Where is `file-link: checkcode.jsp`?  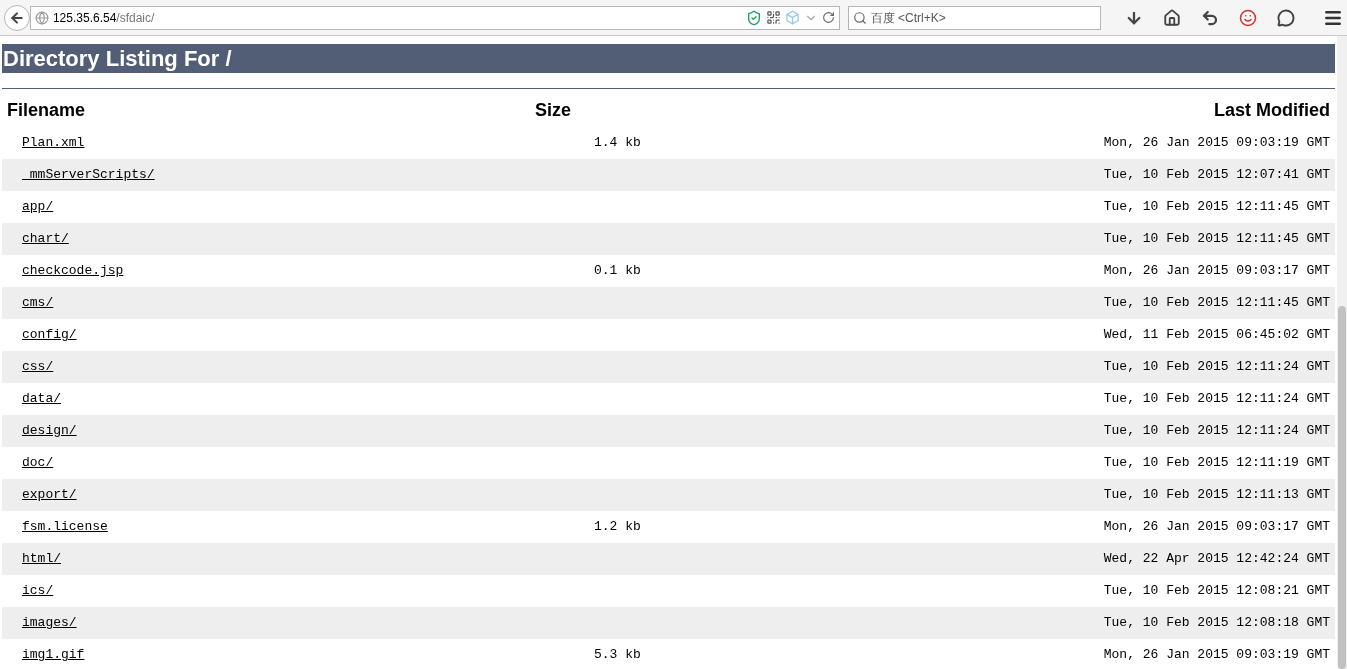
file-link: checkcode.jsp is located at coordinates (73, 271).